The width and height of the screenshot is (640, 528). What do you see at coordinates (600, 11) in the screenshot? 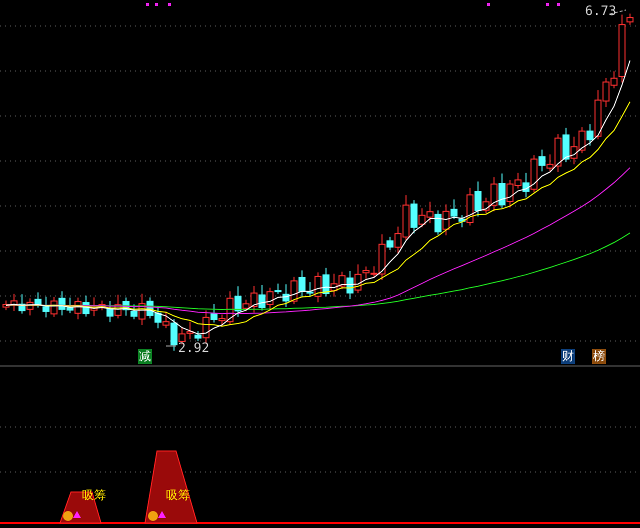
I see `high-price-label: 6.73` at bounding box center [600, 11].